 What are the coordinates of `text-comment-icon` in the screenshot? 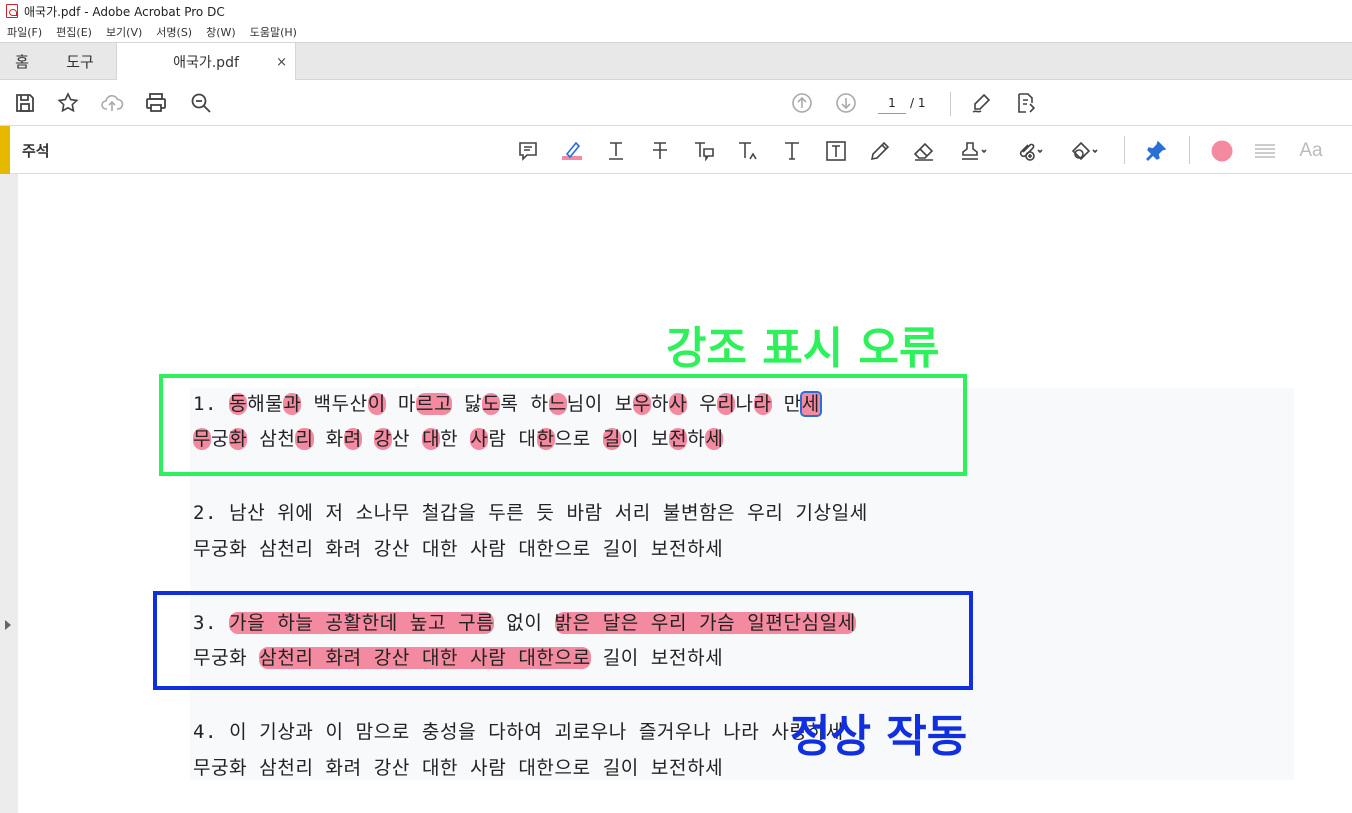 It's located at (704, 151).